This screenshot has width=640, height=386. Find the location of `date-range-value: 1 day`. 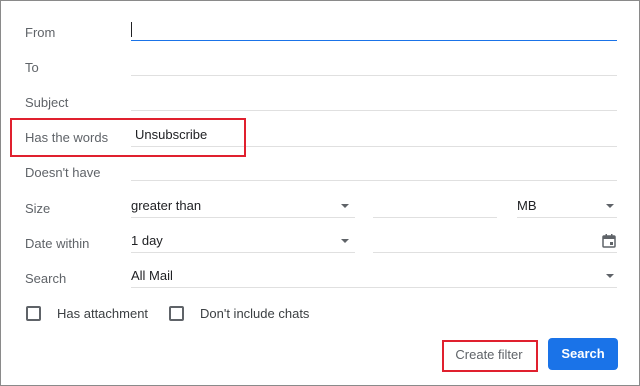

date-range-value: 1 day is located at coordinates (147, 240).